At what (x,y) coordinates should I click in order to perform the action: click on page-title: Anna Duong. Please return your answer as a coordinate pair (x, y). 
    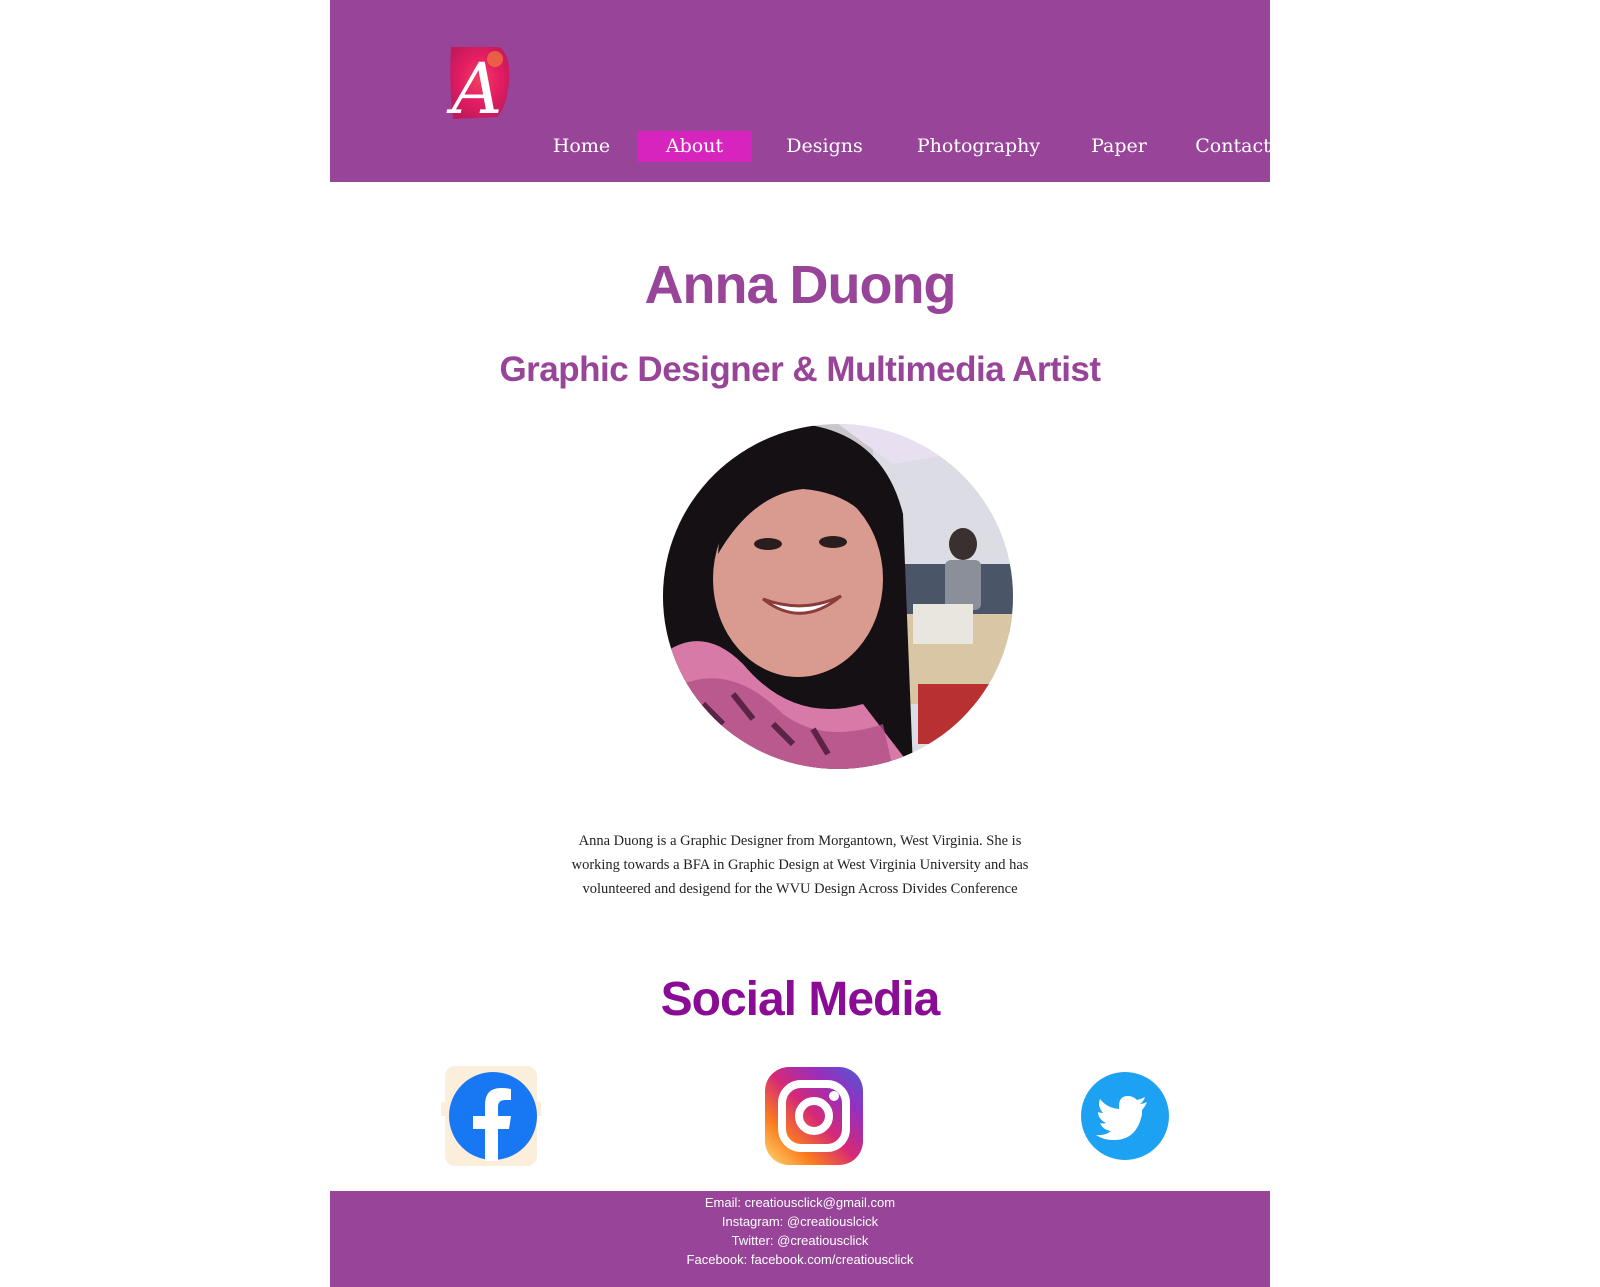
    Looking at the image, I should click on (800, 285).